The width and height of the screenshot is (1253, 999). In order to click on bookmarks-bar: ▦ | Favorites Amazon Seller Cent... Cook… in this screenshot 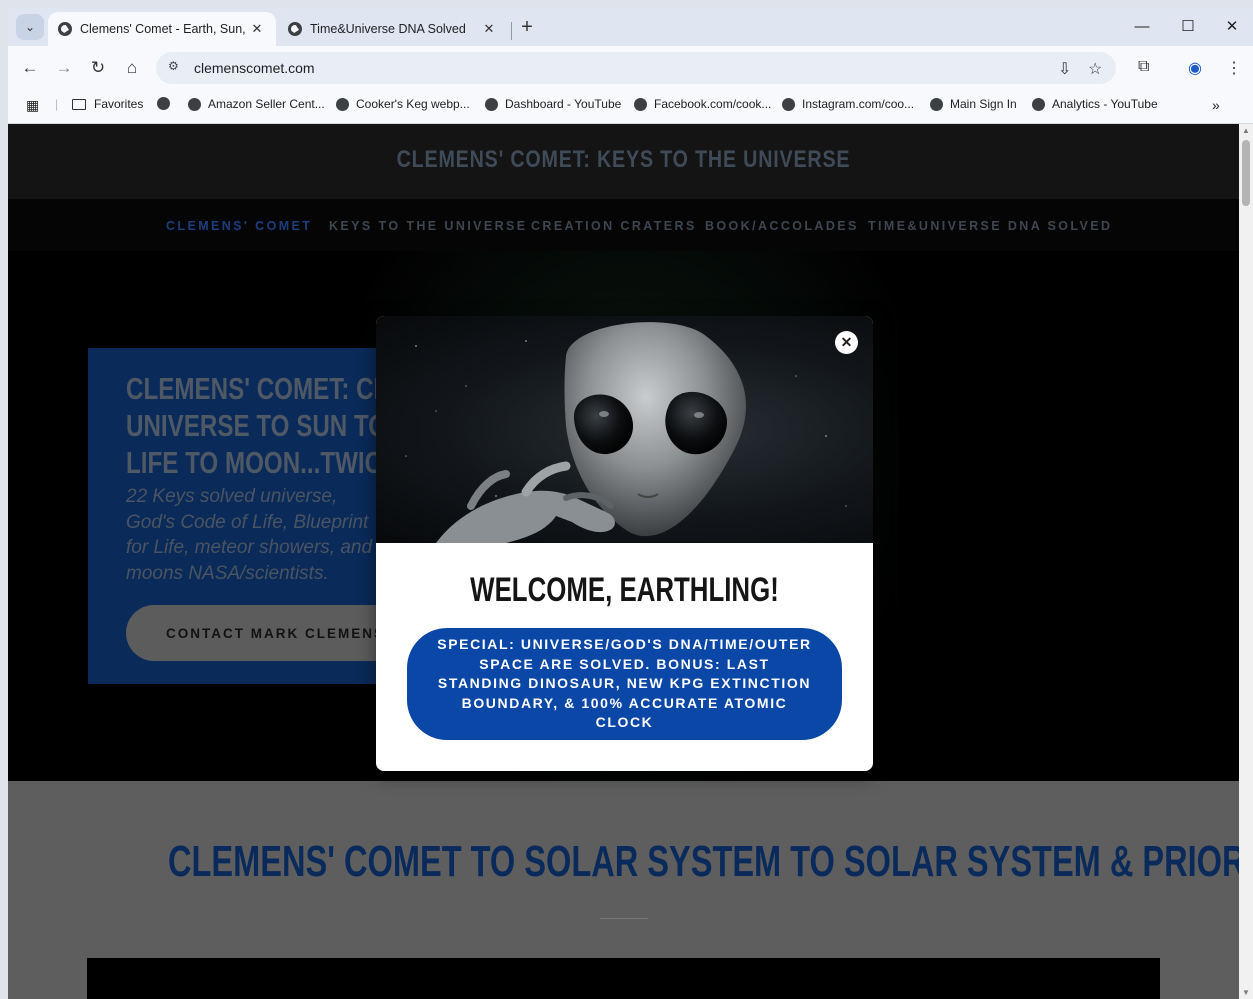, I will do `click(630, 107)`.